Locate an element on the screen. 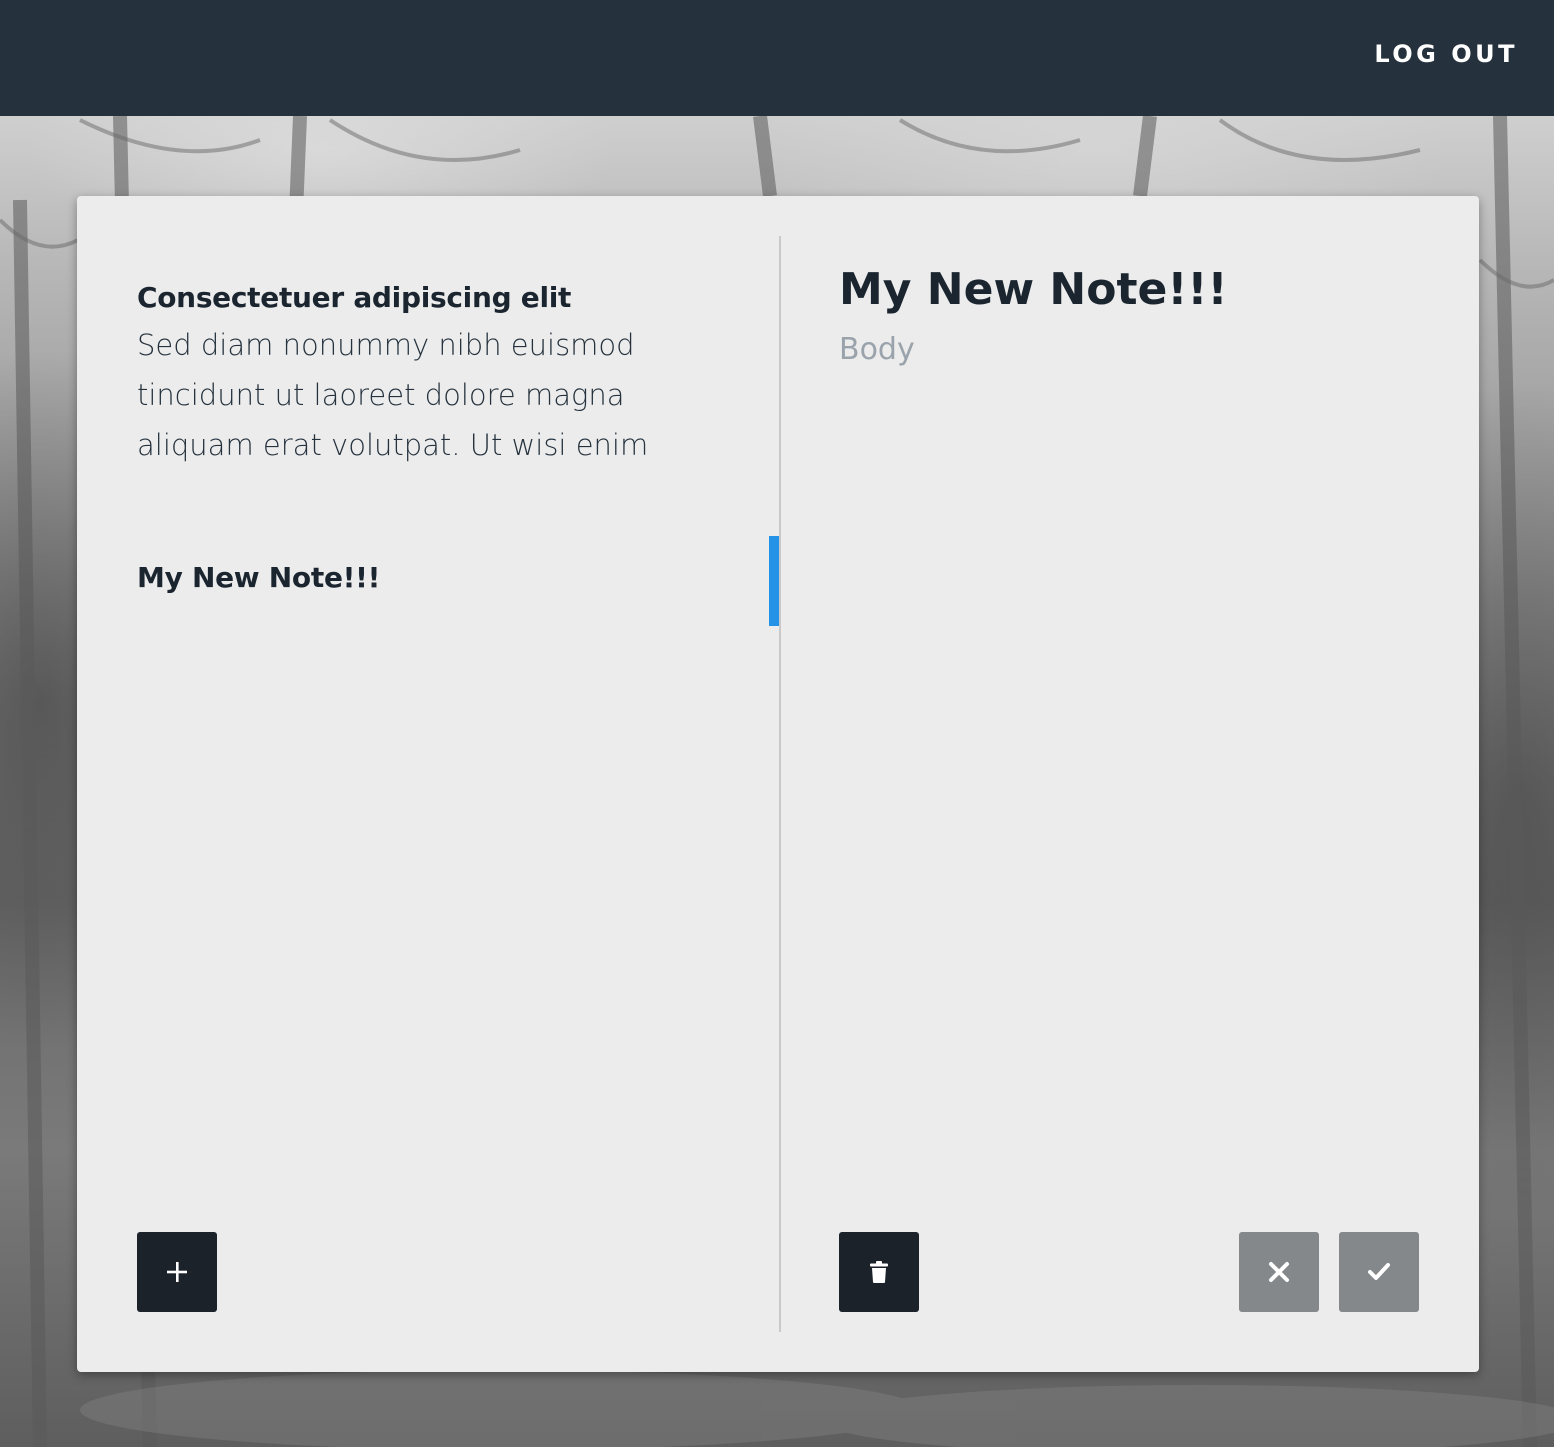 The width and height of the screenshot is (1554, 1447). top-bar: LOG OUT is located at coordinates (777, 58).